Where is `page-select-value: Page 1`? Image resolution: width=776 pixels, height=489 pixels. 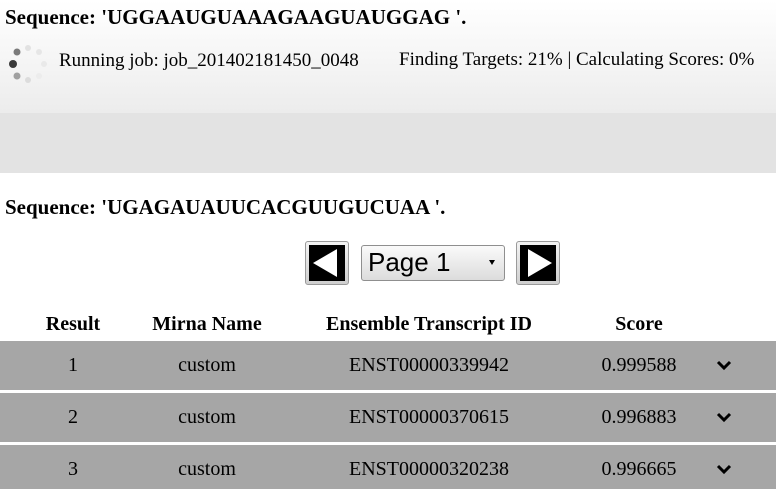 page-select-value: Page 1 is located at coordinates (409, 262).